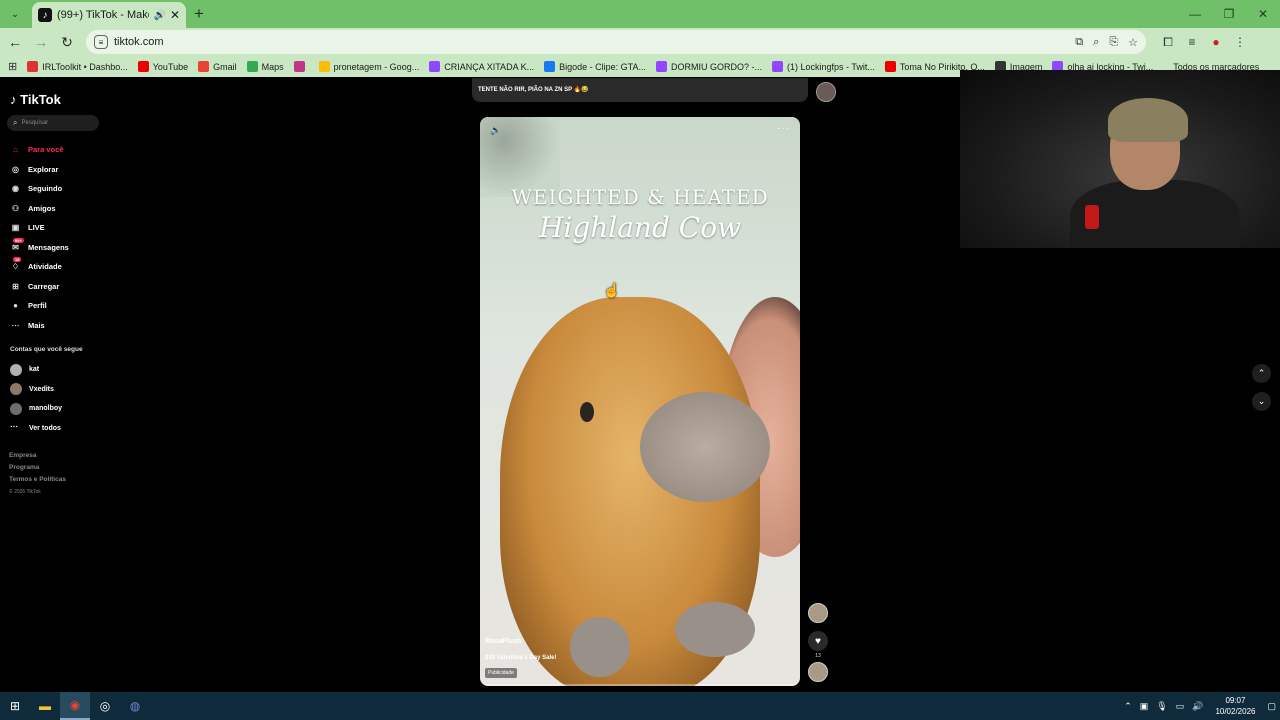 The height and width of the screenshot is (720, 1280). Describe the element at coordinates (640, 685) in the screenshot. I see `video-progress-bar` at that location.